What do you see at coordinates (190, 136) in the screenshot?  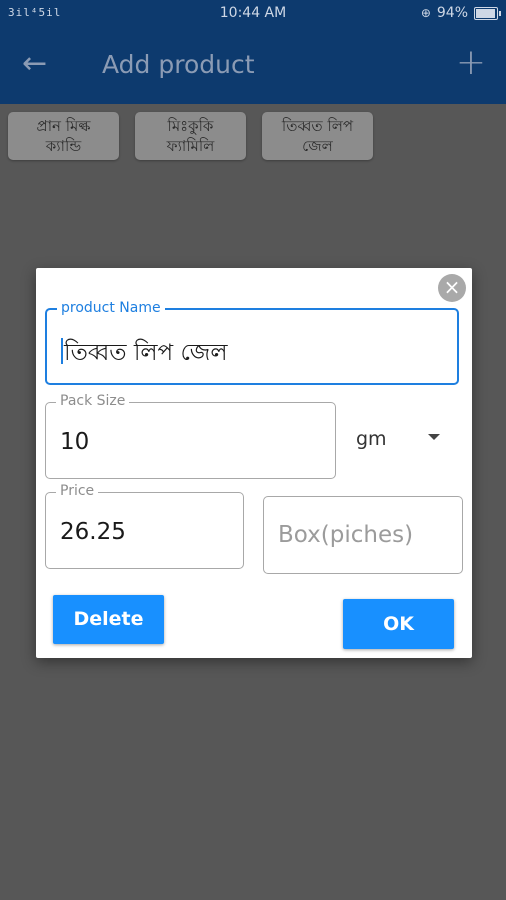 I see `product-chip: মিঃকুকি ফ্যামিলি` at bounding box center [190, 136].